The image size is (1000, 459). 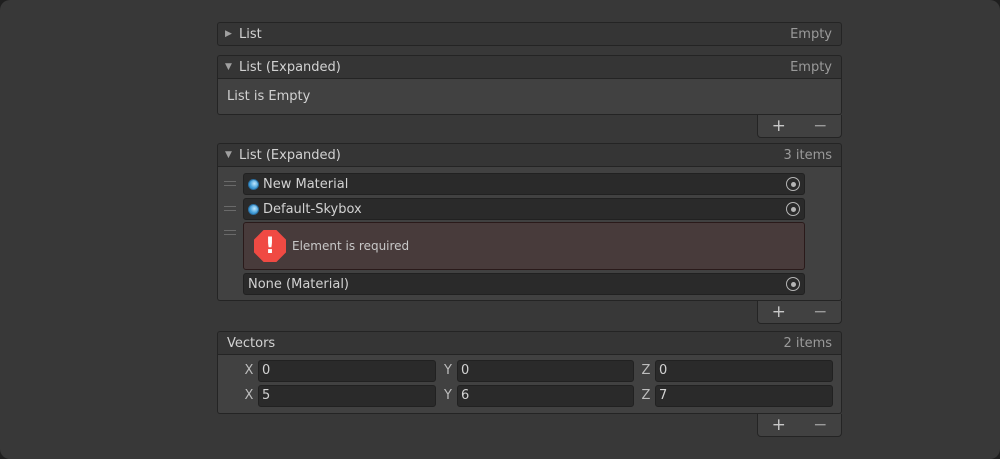 I want to click on object-field: None (Material), so click(x=524, y=284).